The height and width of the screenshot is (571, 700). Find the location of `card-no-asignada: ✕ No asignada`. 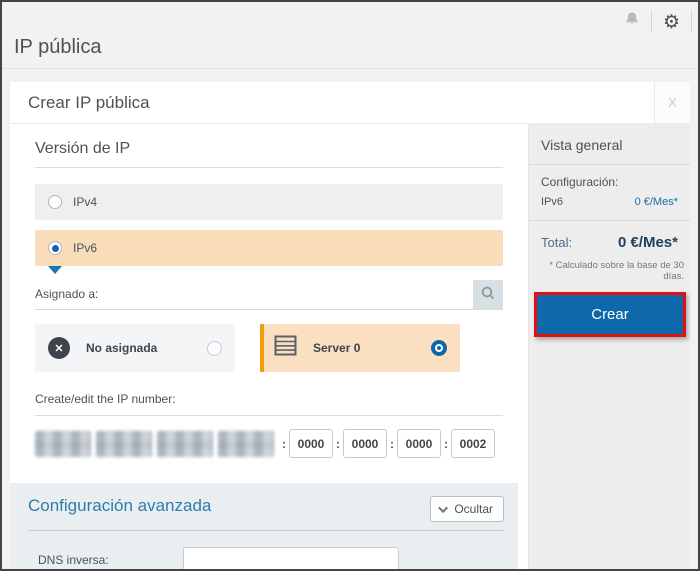

card-no-asignada: ✕ No asignada is located at coordinates (135, 348).